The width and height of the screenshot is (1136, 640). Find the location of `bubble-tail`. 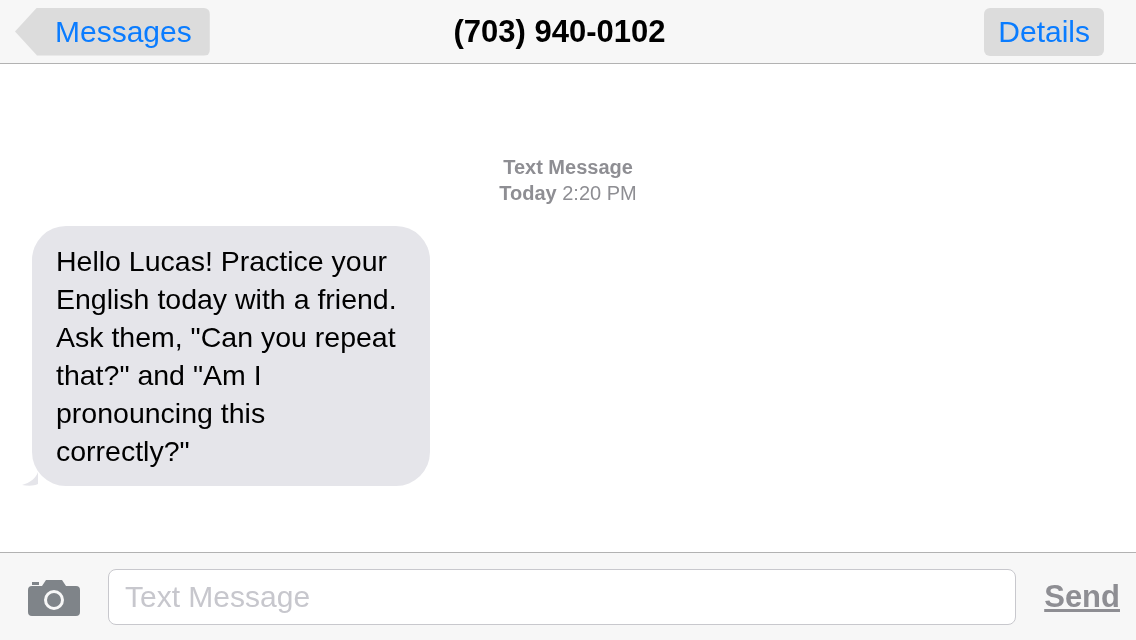

bubble-tail is located at coordinates (30, 479).